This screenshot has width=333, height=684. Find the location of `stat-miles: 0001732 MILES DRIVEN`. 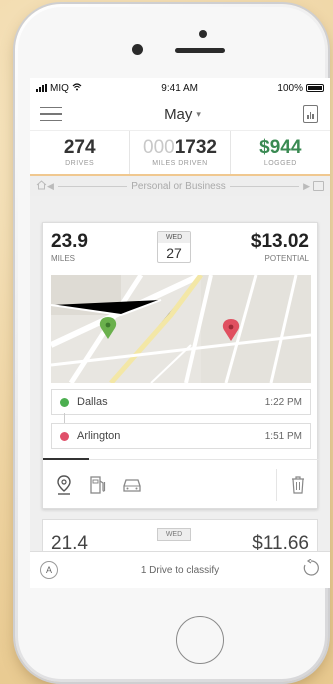

stat-miles: 0001732 MILES DRIVEN is located at coordinates (179, 152).